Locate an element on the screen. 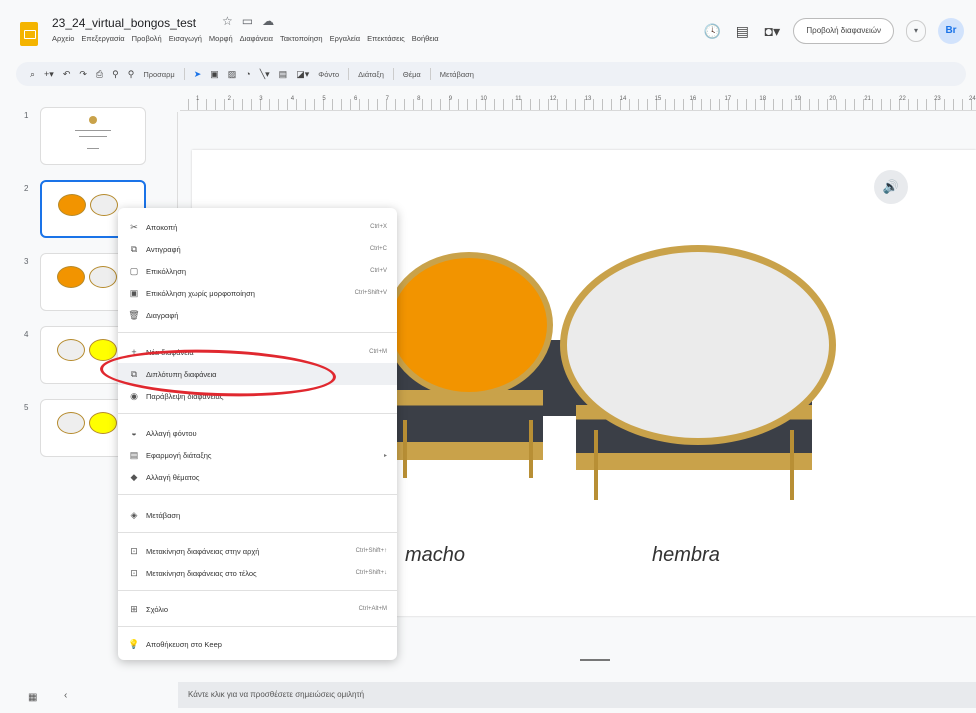 The image size is (976, 713). layout-button: Διάταξη is located at coordinates (371, 74).